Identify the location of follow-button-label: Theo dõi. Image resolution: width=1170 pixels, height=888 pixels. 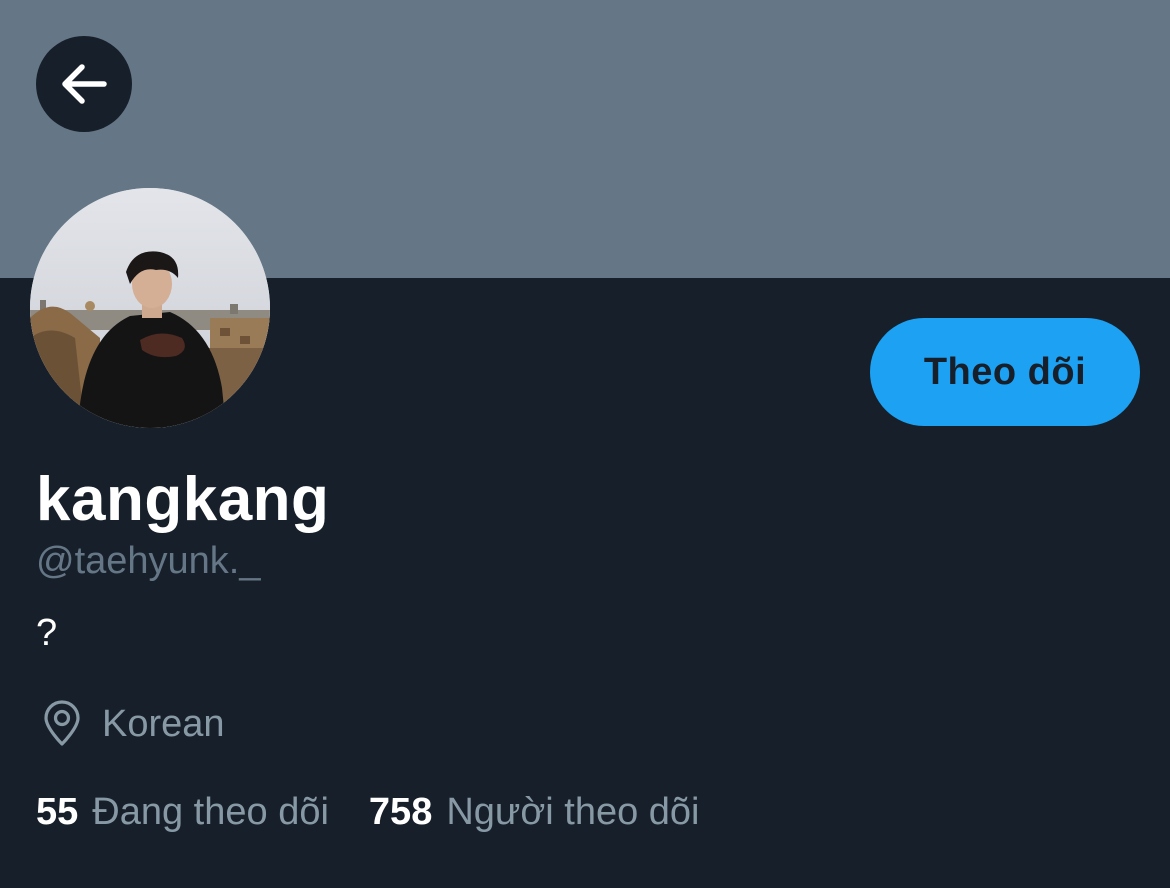
(1005, 371).